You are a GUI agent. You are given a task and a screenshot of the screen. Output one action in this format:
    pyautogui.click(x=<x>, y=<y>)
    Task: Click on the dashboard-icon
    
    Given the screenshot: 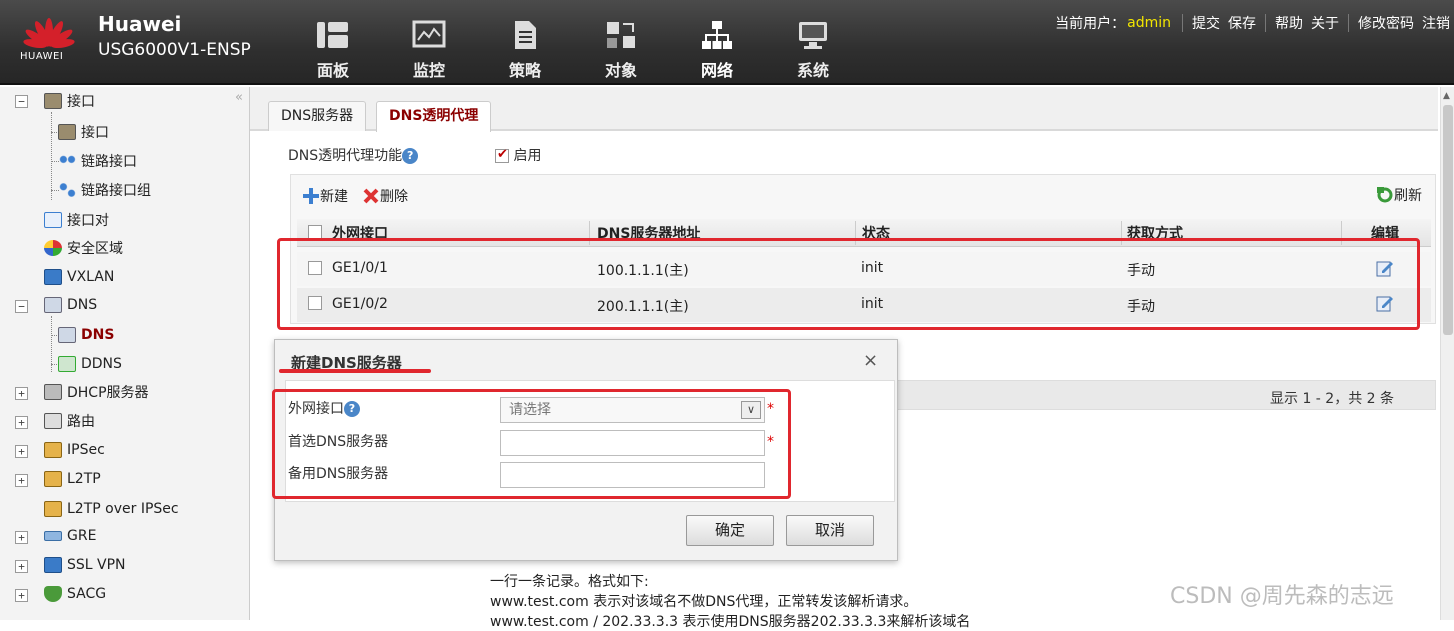 What is the action you would take?
    pyautogui.click(x=332, y=35)
    